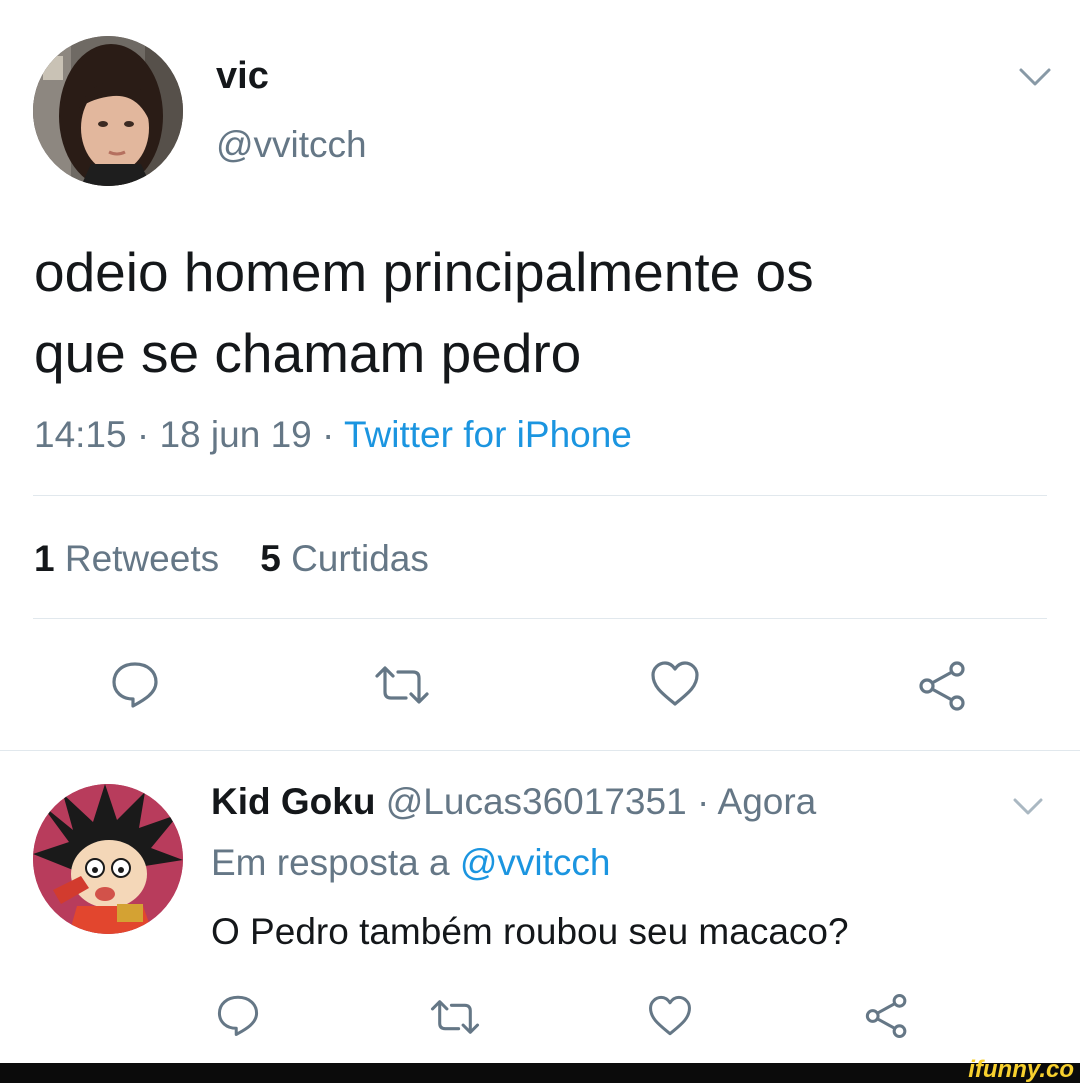 Image resolution: width=1080 pixels, height=1083 pixels. What do you see at coordinates (308, 353) in the screenshot?
I see `tweet-text-line: que se chamam pedro` at bounding box center [308, 353].